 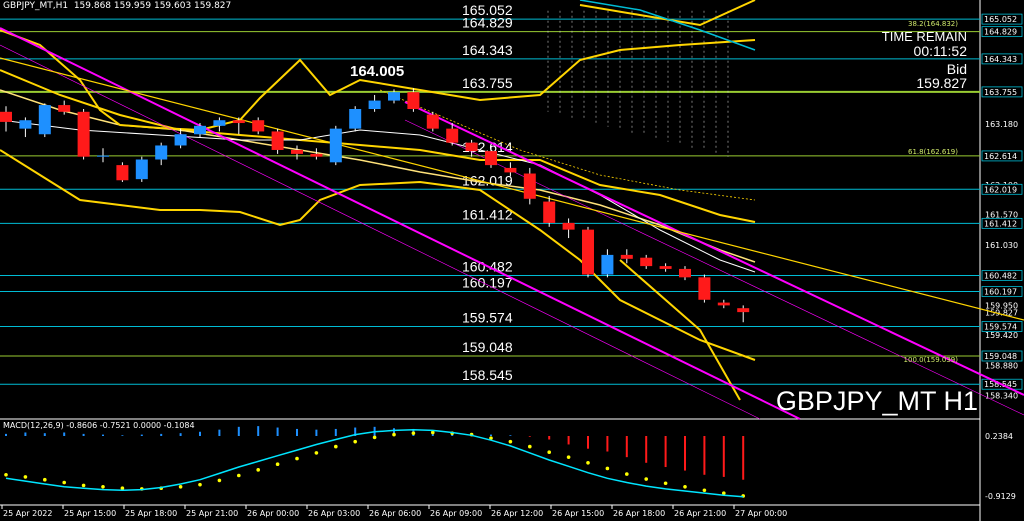 What do you see at coordinates (1000, 292) in the screenshot?
I see `price-tag-label: 160.197` at bounding box center [1000, 292].